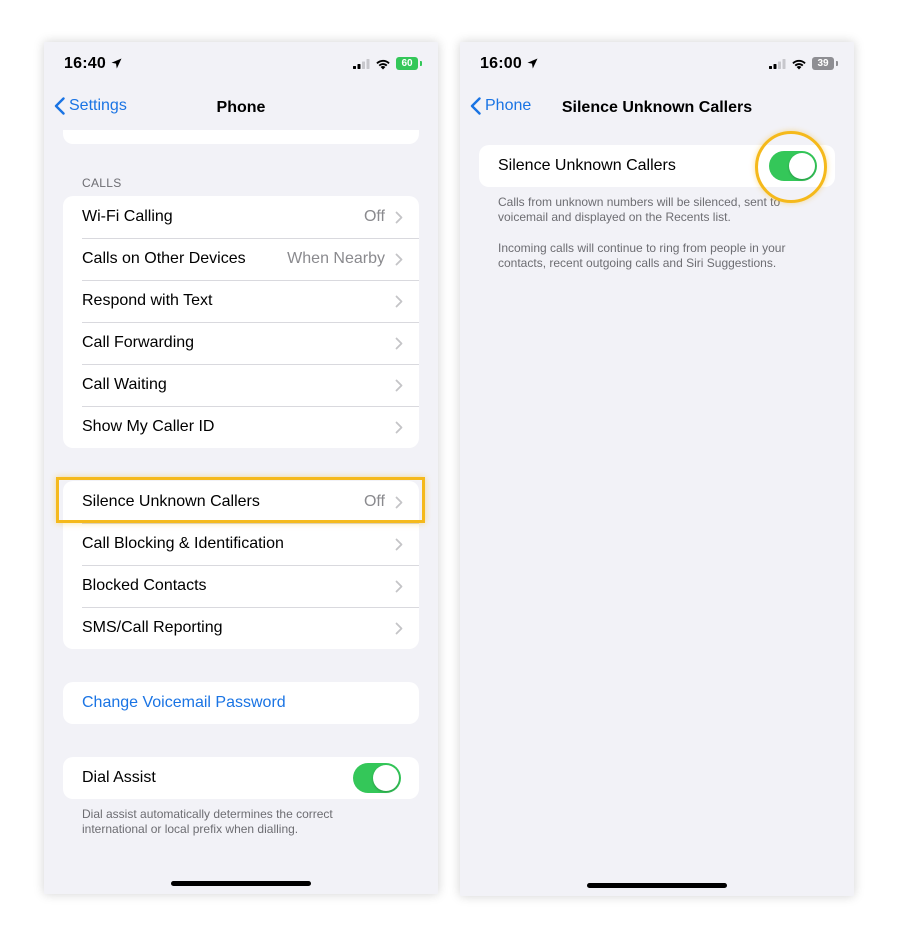 Image resolution: width=900 pixels, height=939 pixels. Describe the element at coordinates (241, 586) in the screenshot. I see `row-blocked-contacts: Blocked Contacts` at that location.